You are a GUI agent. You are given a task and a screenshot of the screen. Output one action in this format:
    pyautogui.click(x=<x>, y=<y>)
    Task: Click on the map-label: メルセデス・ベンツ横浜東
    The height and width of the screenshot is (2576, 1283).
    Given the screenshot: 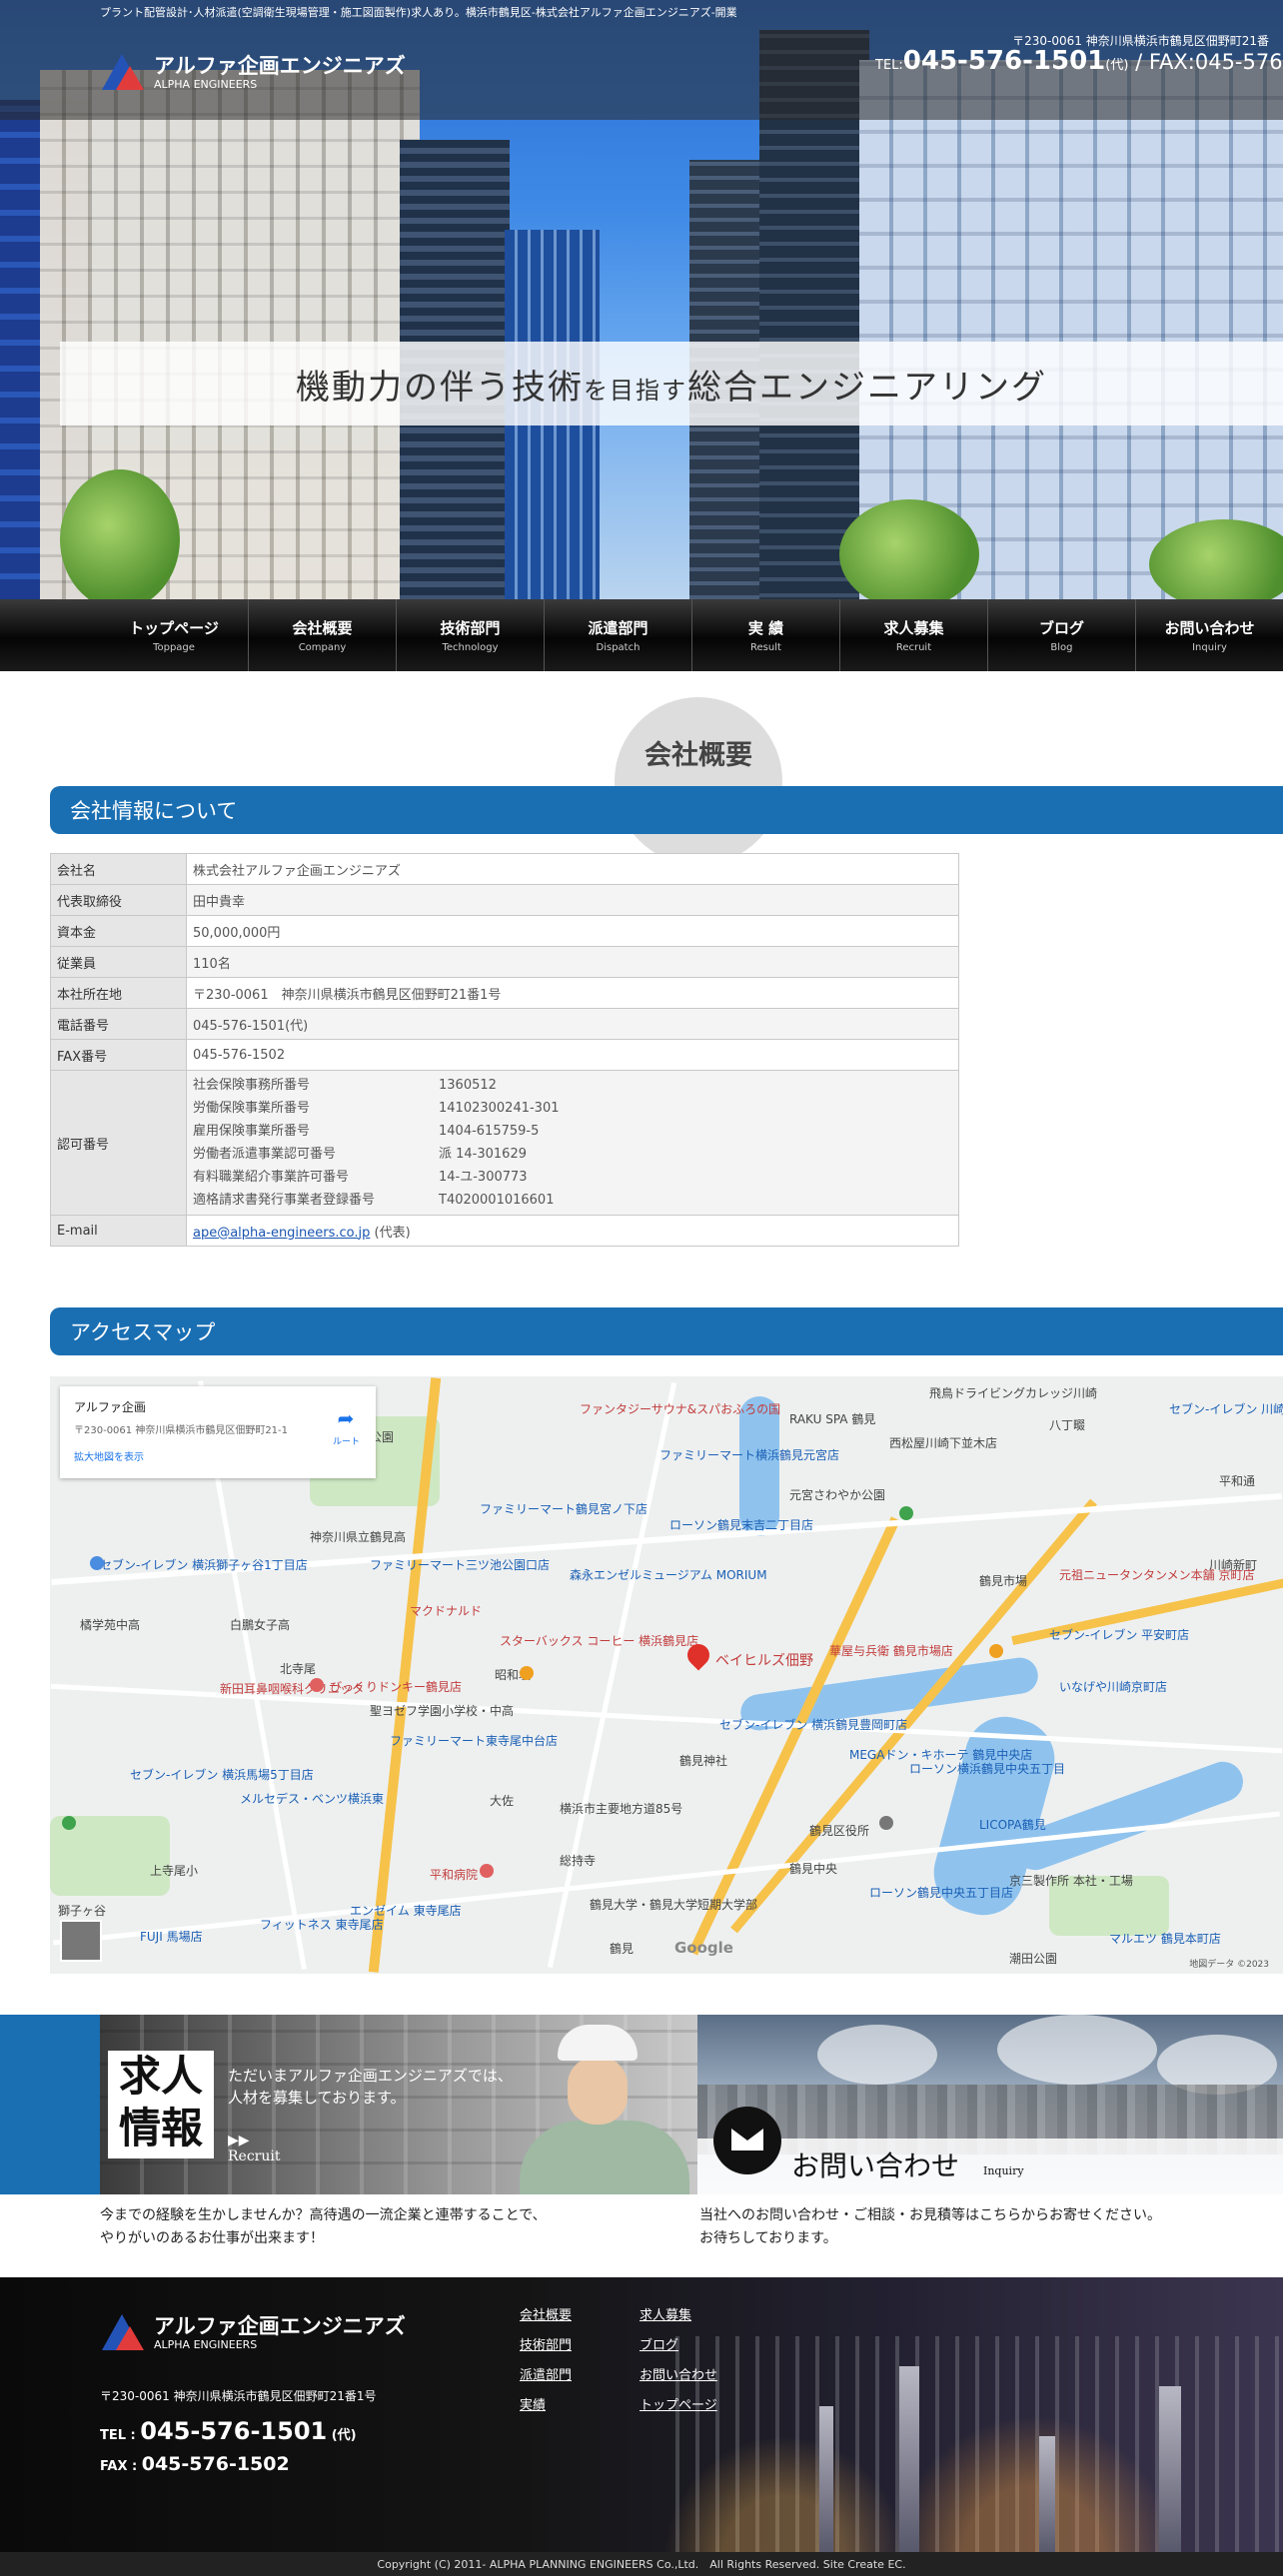 What is the action you would take?
    pyautogui.click(x=312, y=1799)
    